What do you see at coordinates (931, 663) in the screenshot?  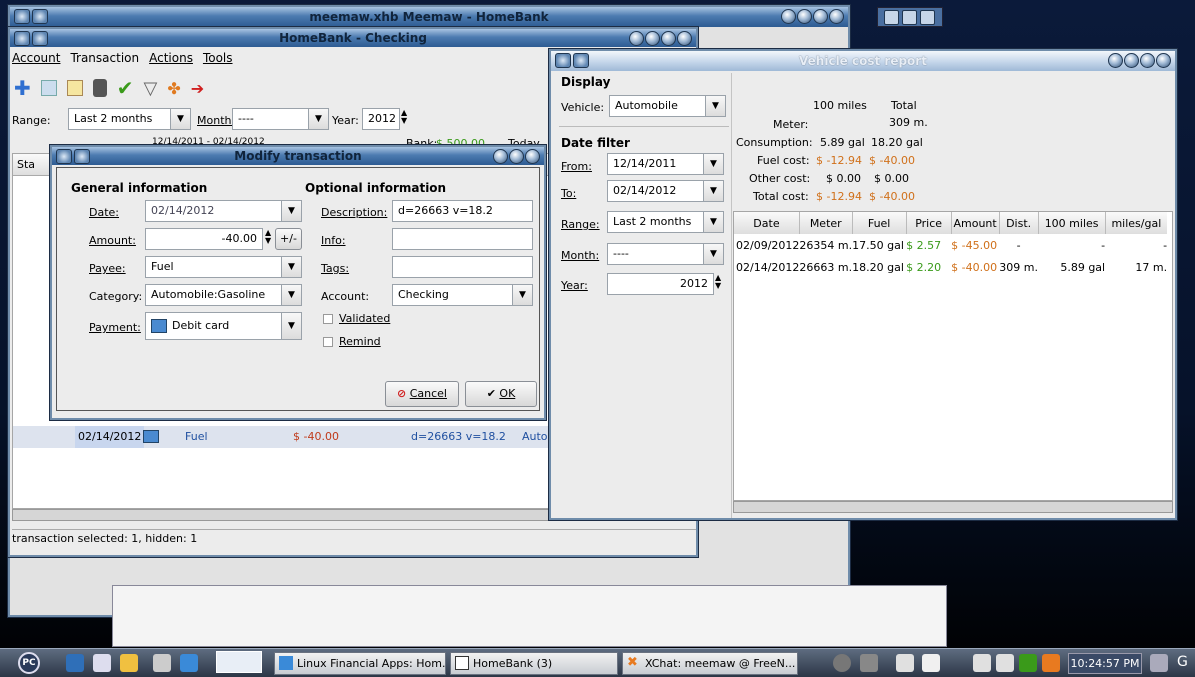 I see `tray-icon` at bounding box center [931, 663].